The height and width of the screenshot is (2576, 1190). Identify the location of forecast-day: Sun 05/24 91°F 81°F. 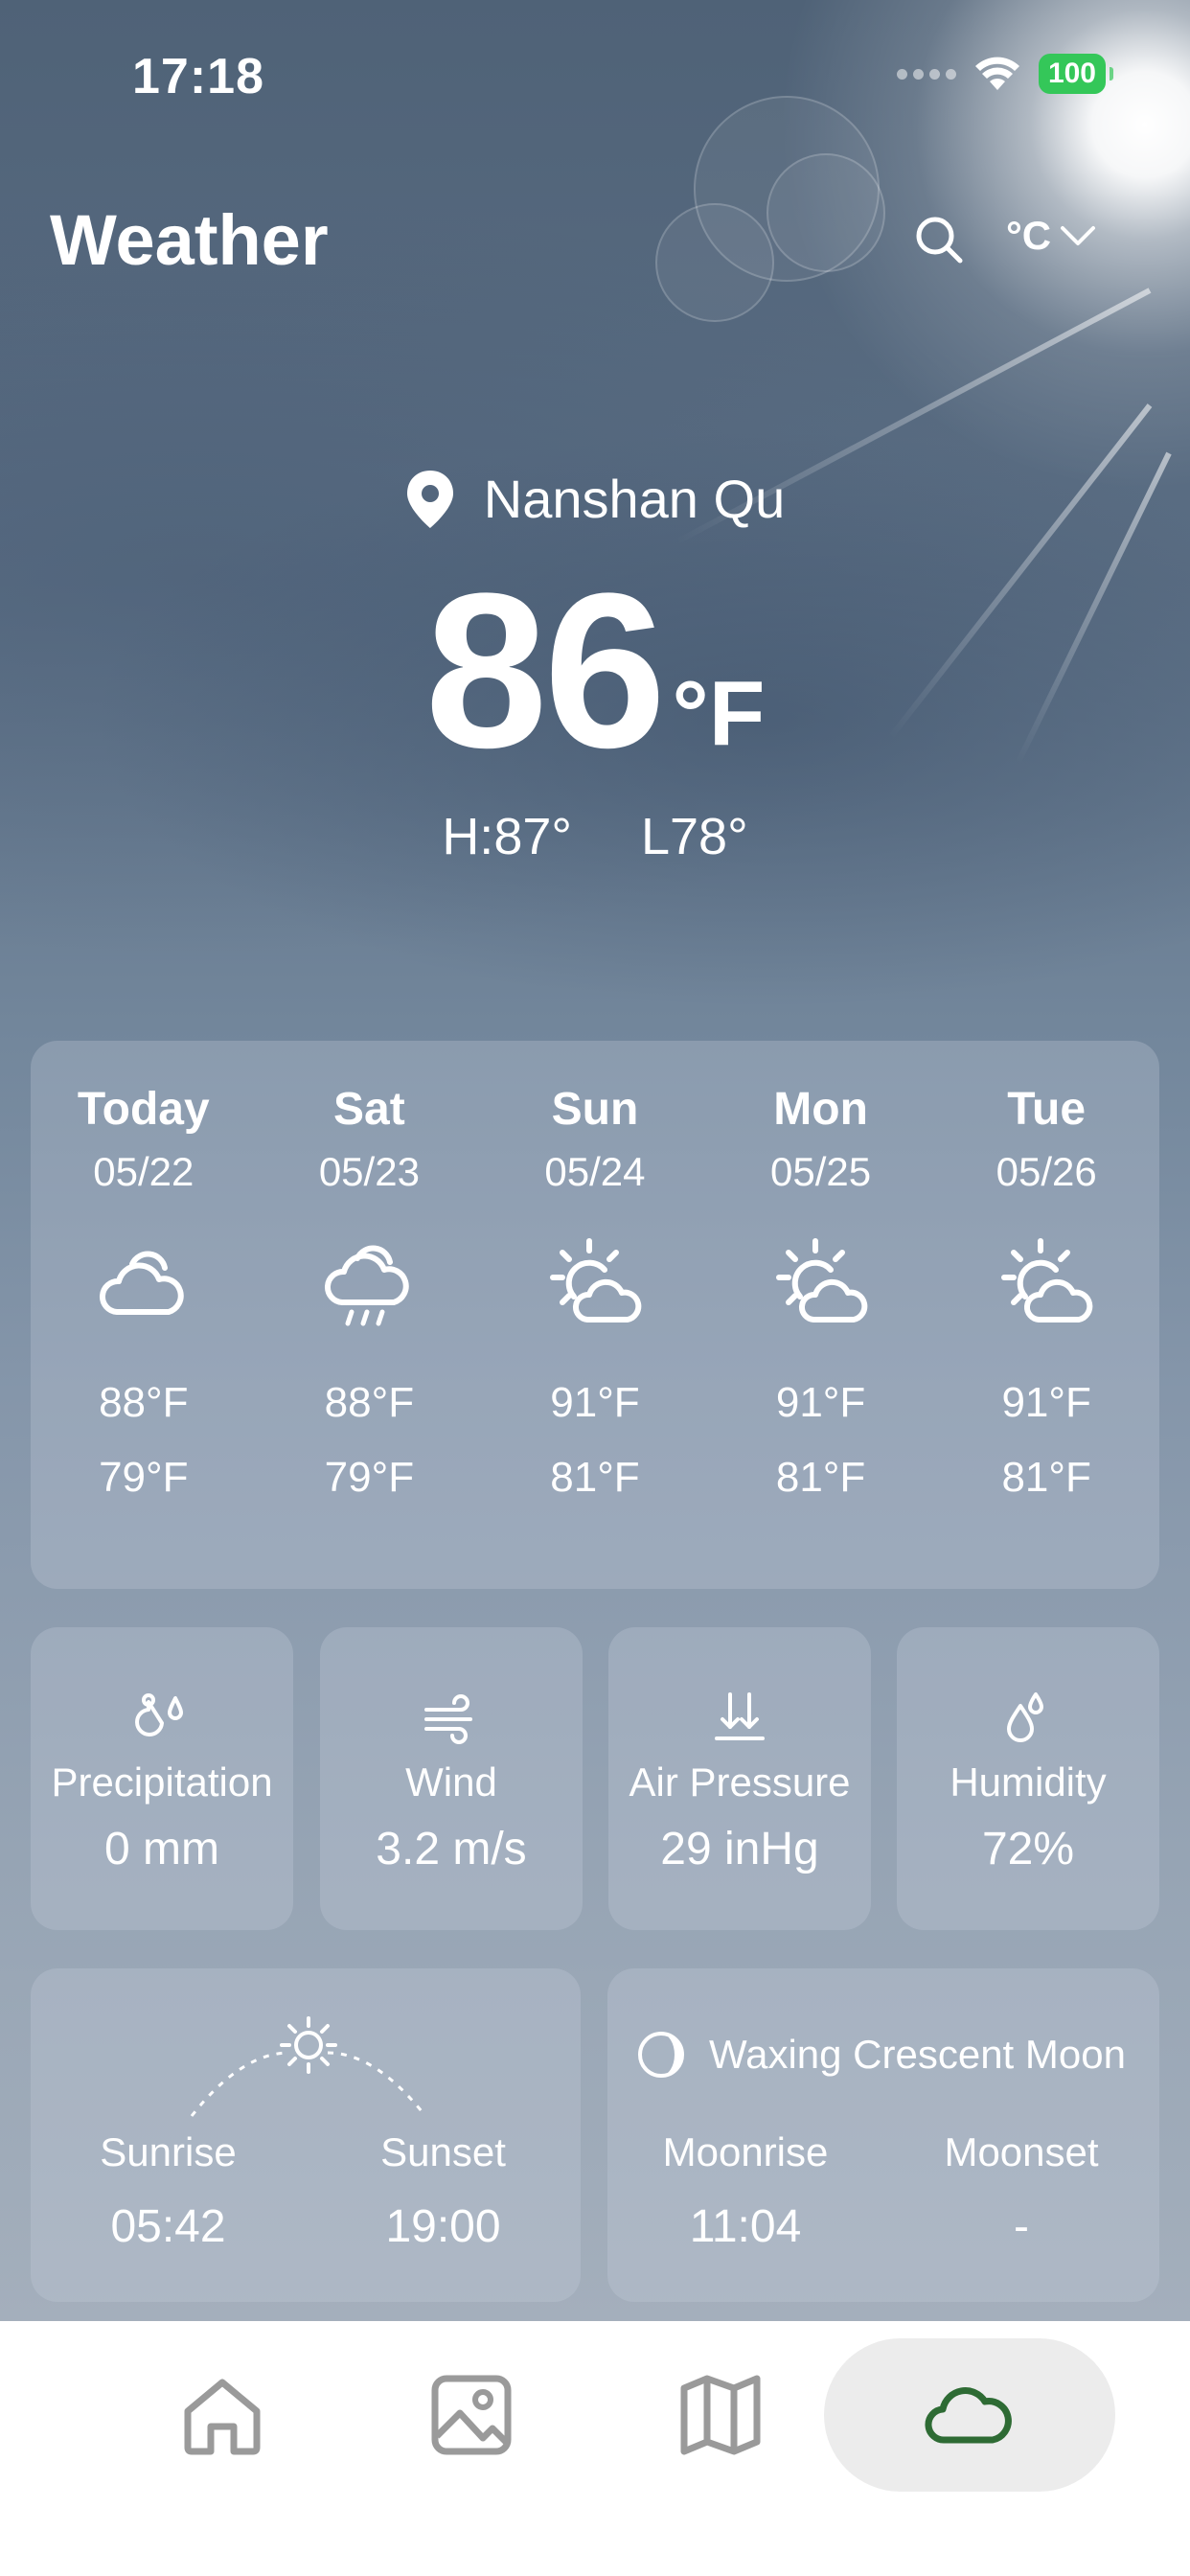
(595, 1315).